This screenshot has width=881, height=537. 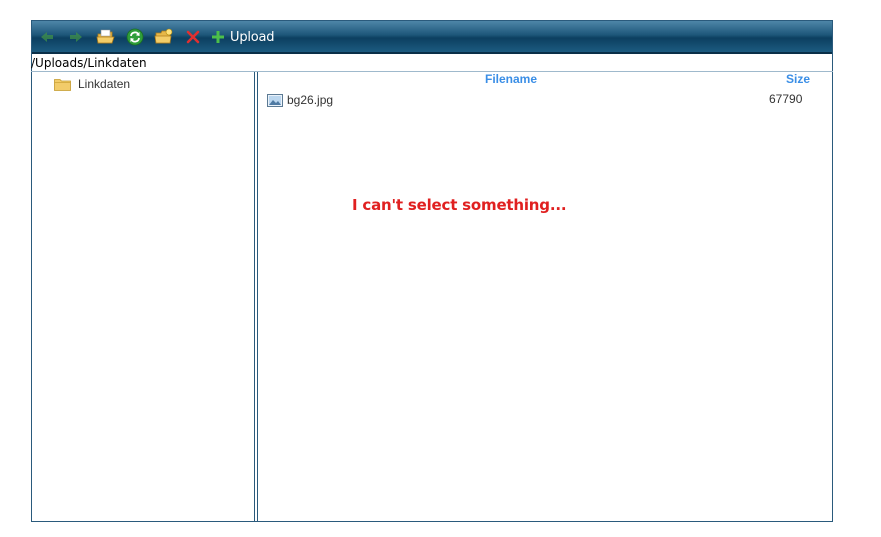 What do you see at coordinates (798, 79) in the screenshot?
I see `column-header-size: Size` at bounding box center [798, 79].